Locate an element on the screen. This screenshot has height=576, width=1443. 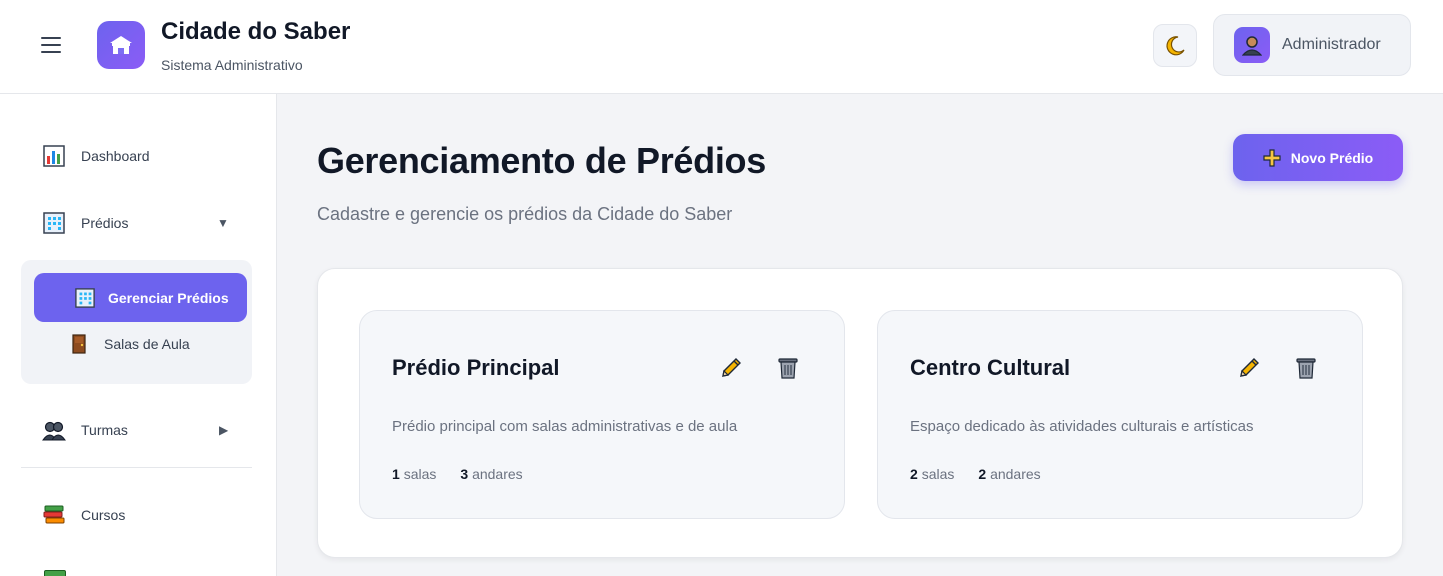
sidebar-item-turmas: Turmas is located at coordinates (85, 430).